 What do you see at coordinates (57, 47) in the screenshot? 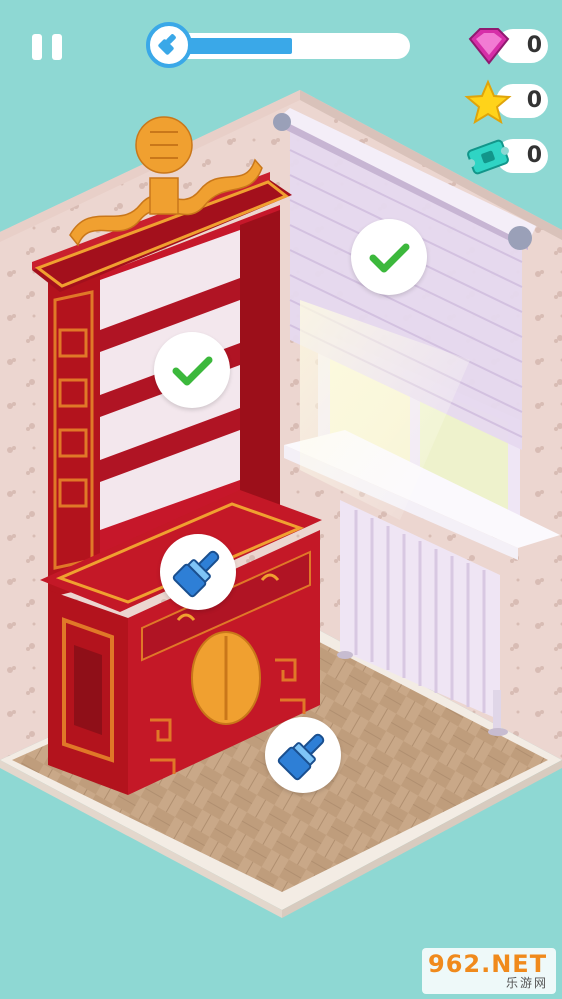
I see `pause-bar-right` at bounding box center [57, 47].